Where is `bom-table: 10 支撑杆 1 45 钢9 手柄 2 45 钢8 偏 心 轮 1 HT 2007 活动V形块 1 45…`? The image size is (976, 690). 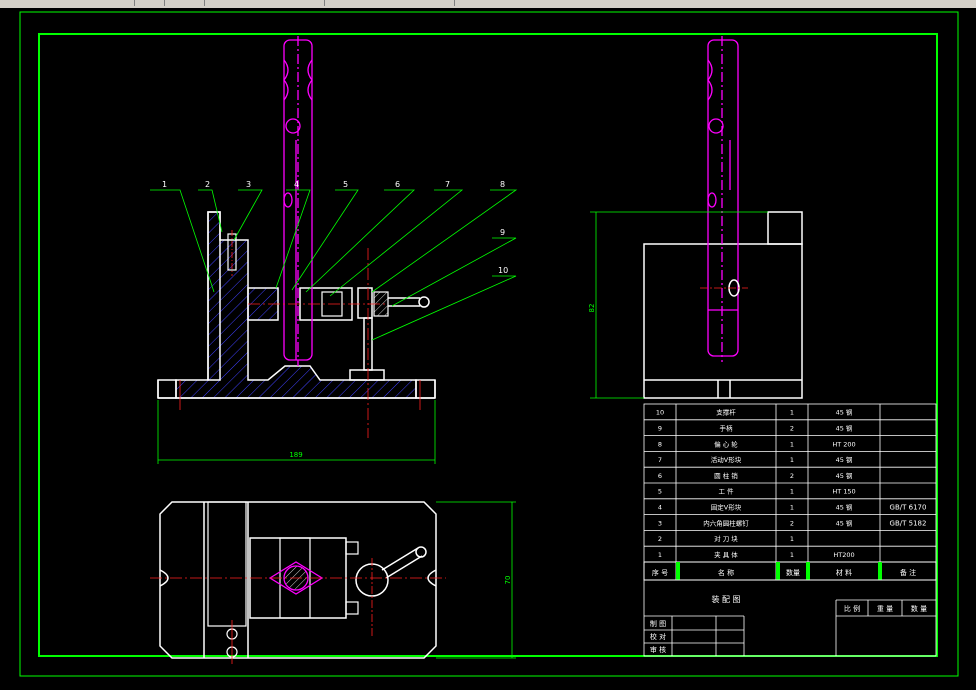 bom-table: 10 支撑杆 1 45 钢9 手柄 2 45 钢8 偏 心 轮 1 HT 2007 活动V形块 1 45… is located at coordinates (790, 492).